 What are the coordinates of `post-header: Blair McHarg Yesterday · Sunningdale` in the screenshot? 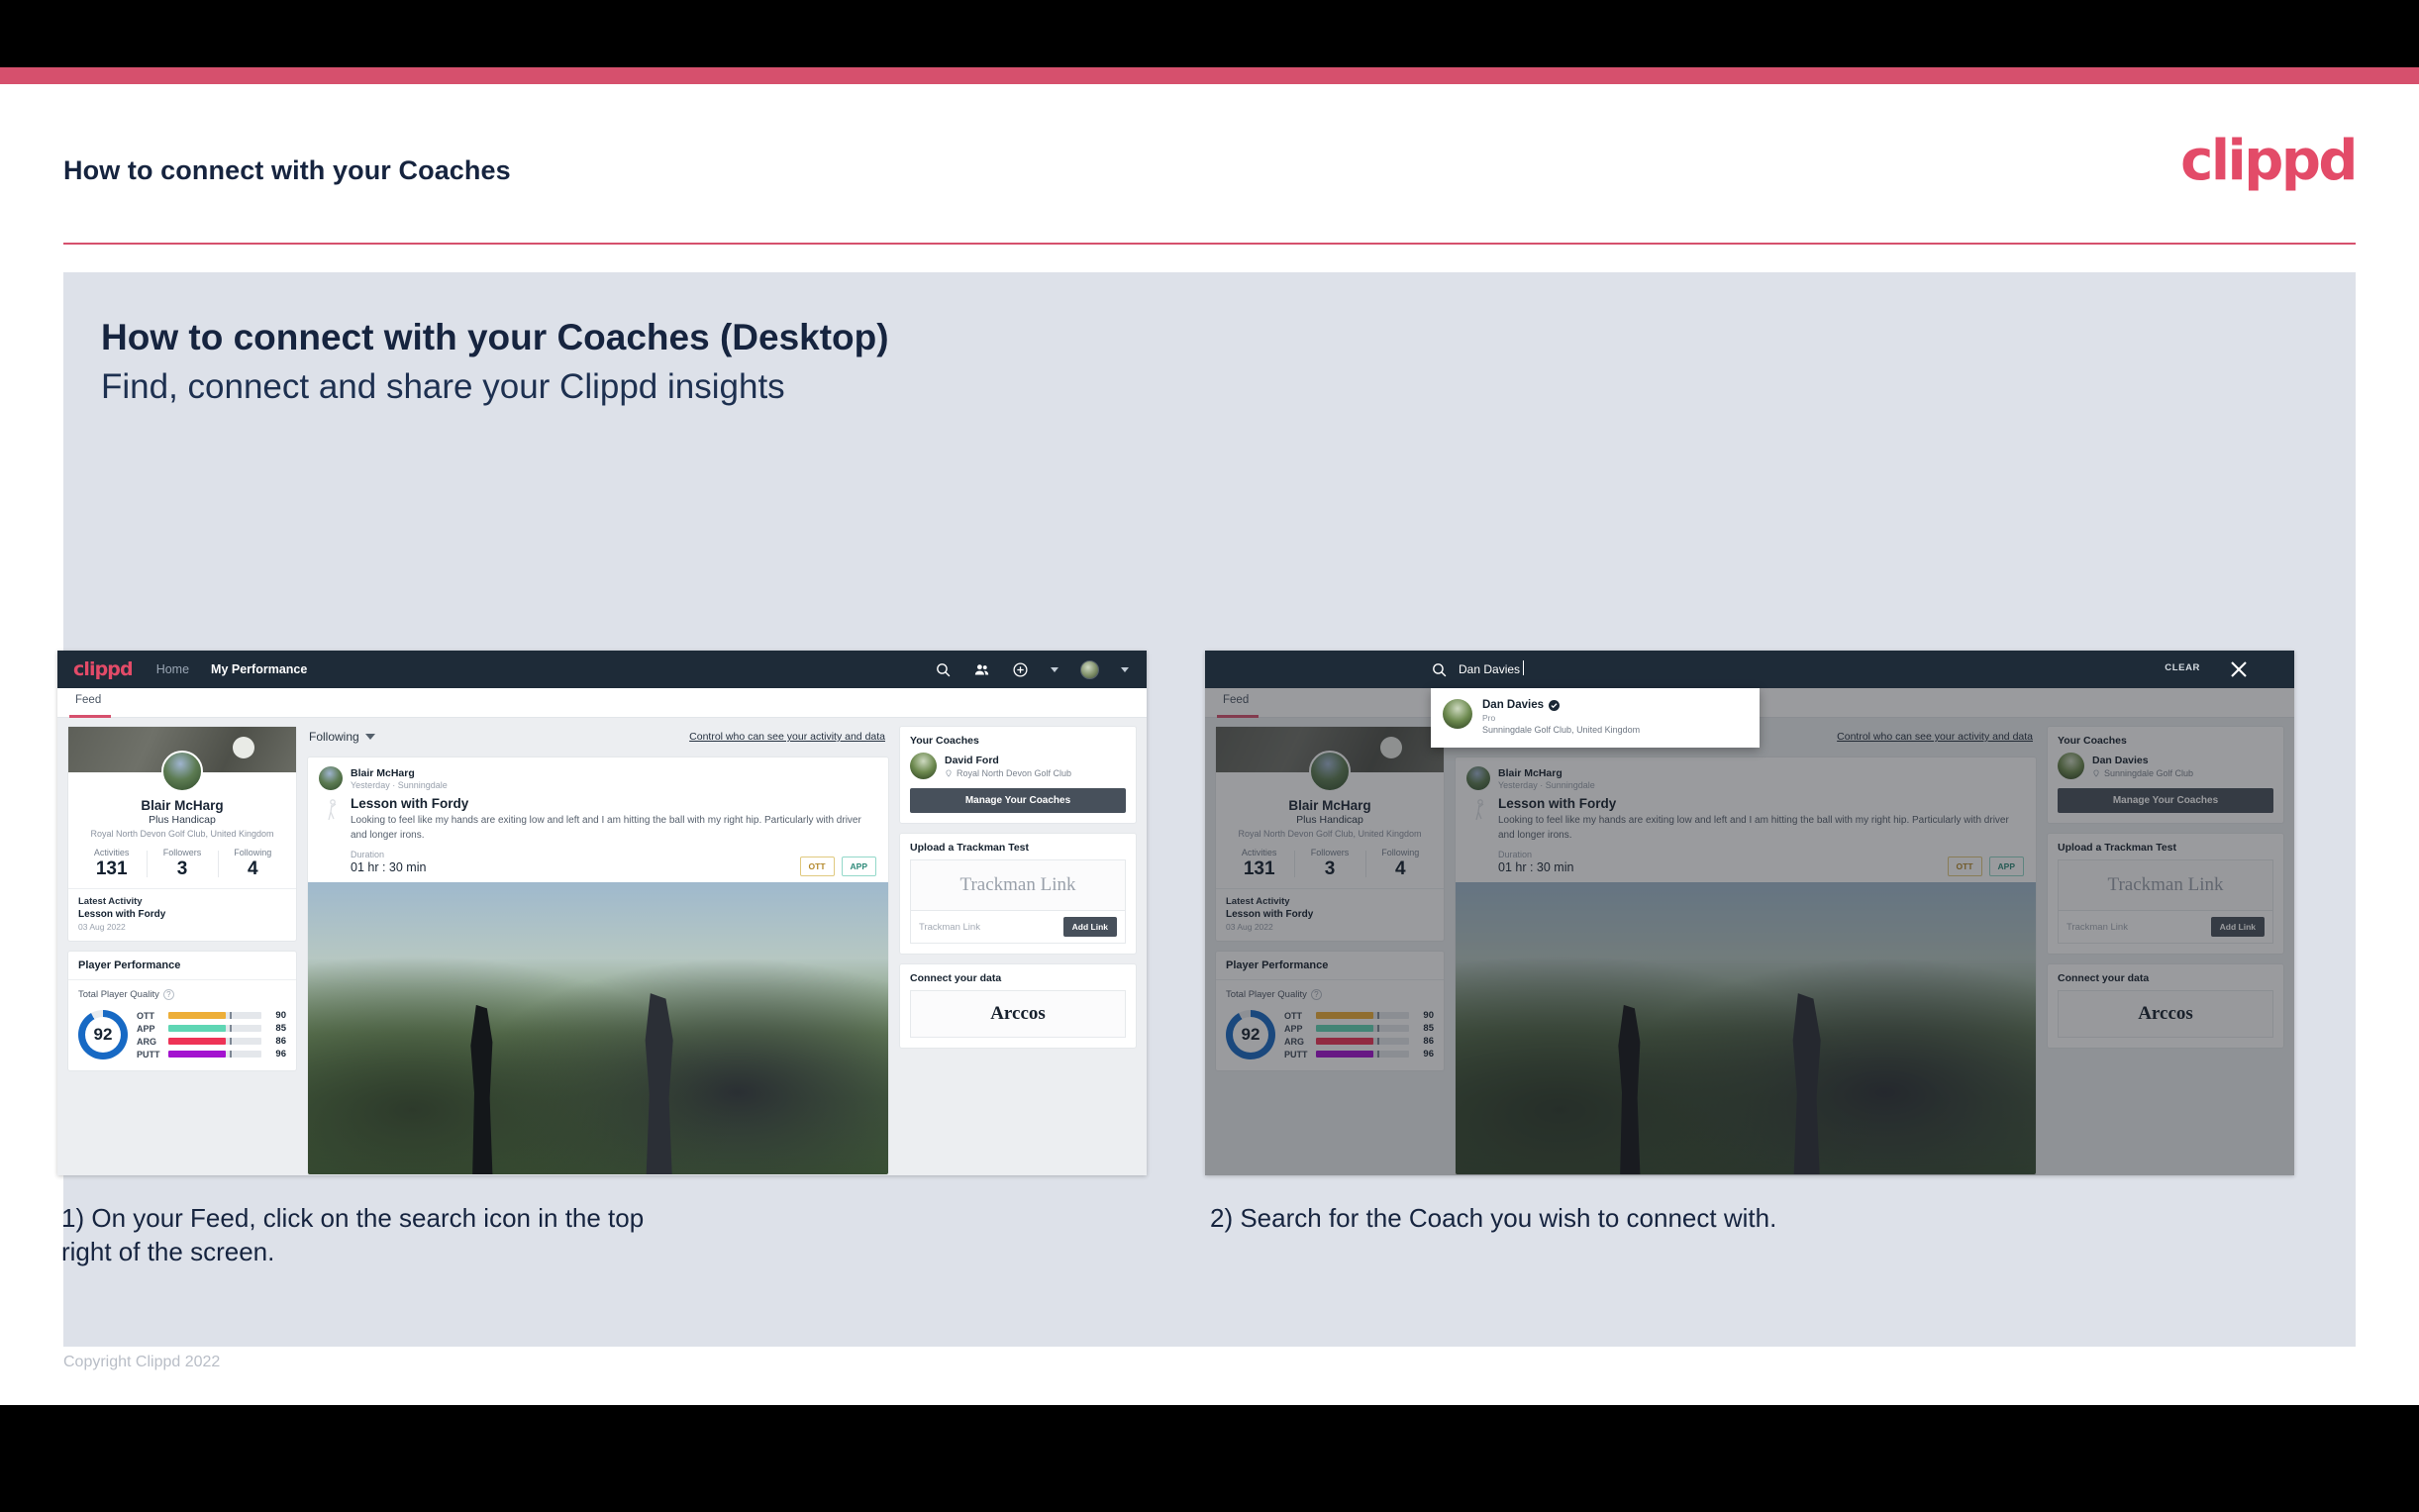 It's located at (598, 774).